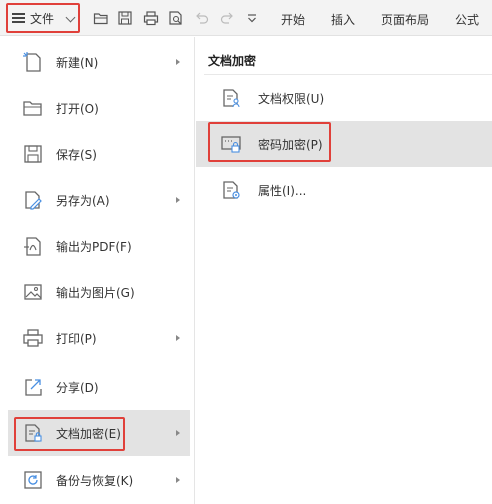  I want to click on file-menu-button: 文件, so click(43, 18).